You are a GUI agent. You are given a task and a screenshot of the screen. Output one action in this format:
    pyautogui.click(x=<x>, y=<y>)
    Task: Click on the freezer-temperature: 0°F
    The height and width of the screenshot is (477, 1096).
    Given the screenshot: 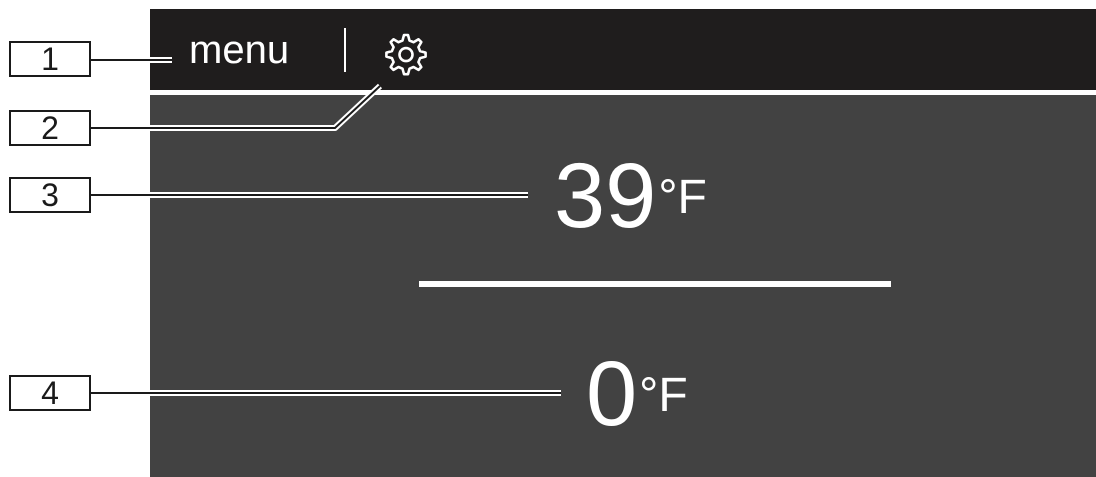 What is the action you would take?
    pyautogui.click(x=637, y=394)
    